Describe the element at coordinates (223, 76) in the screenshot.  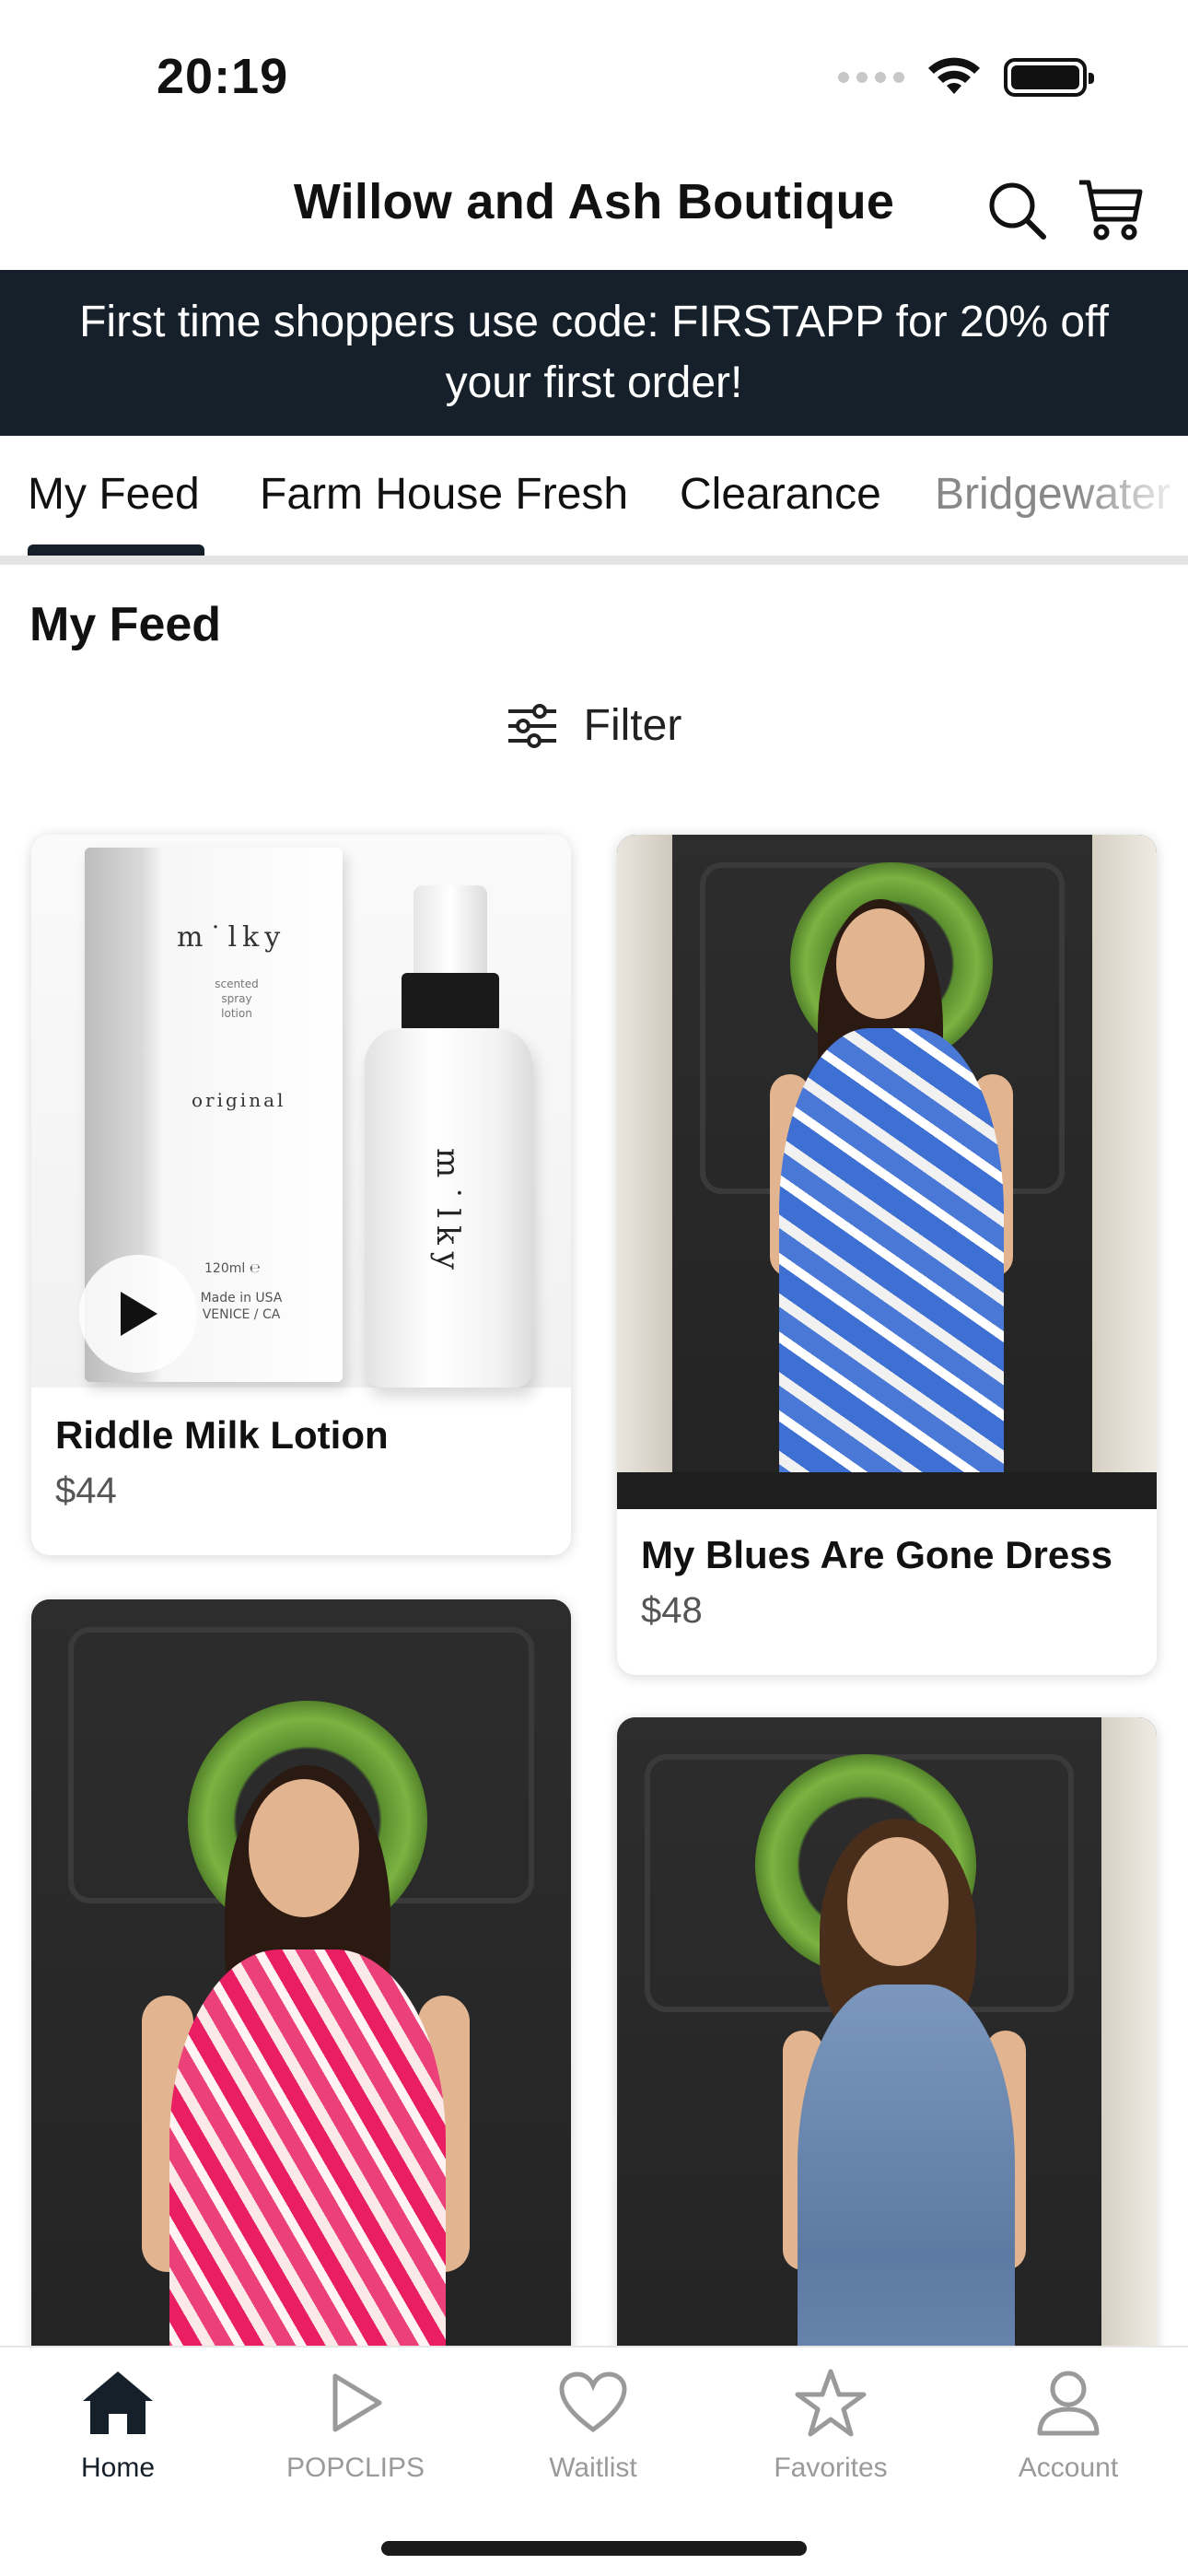
I see `status-time: 20:19` at that location.